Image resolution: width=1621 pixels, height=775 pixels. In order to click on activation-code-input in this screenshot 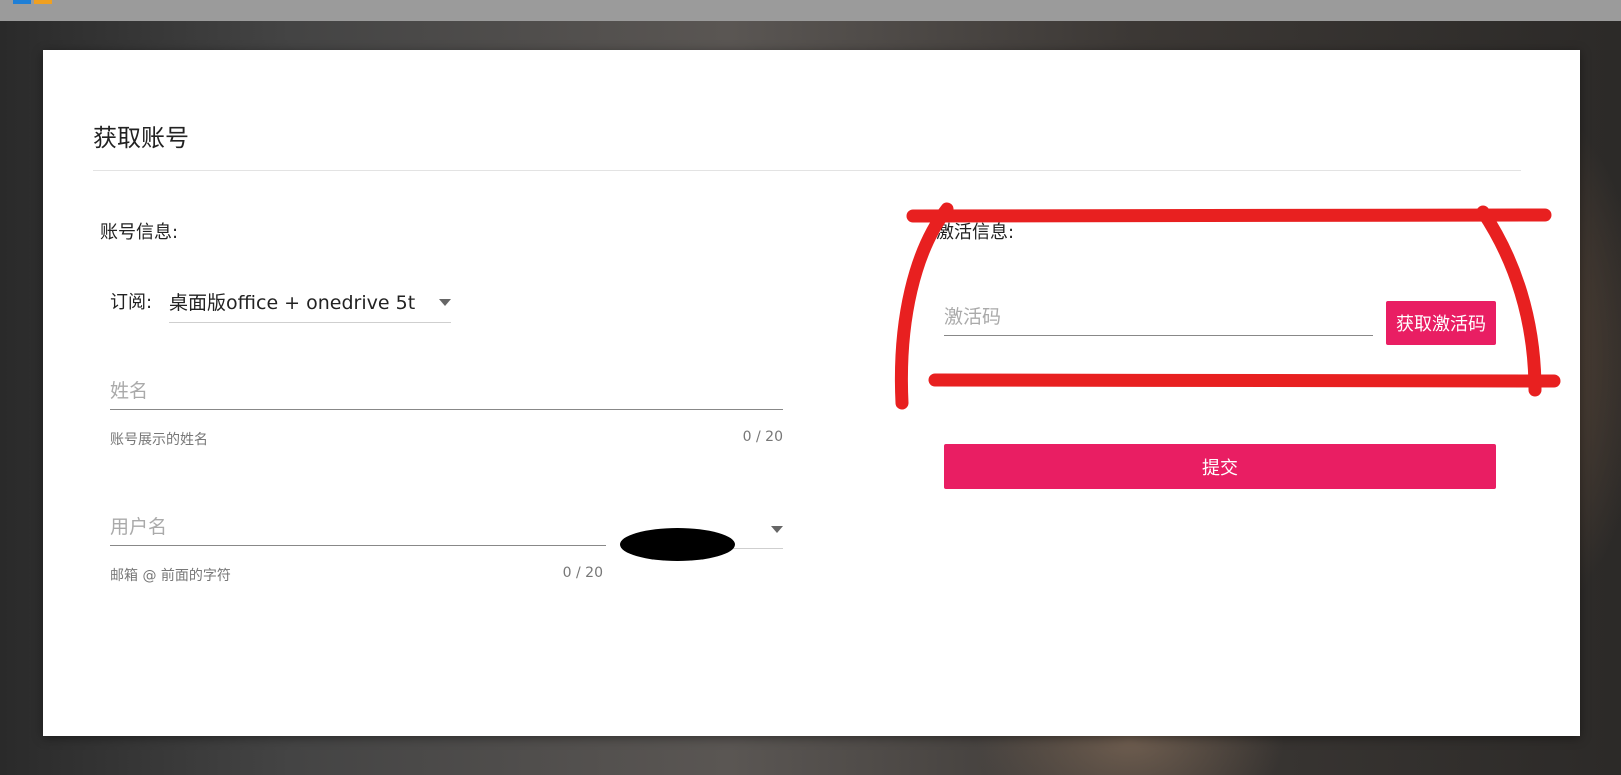, I will do `click(1158, 317)`.